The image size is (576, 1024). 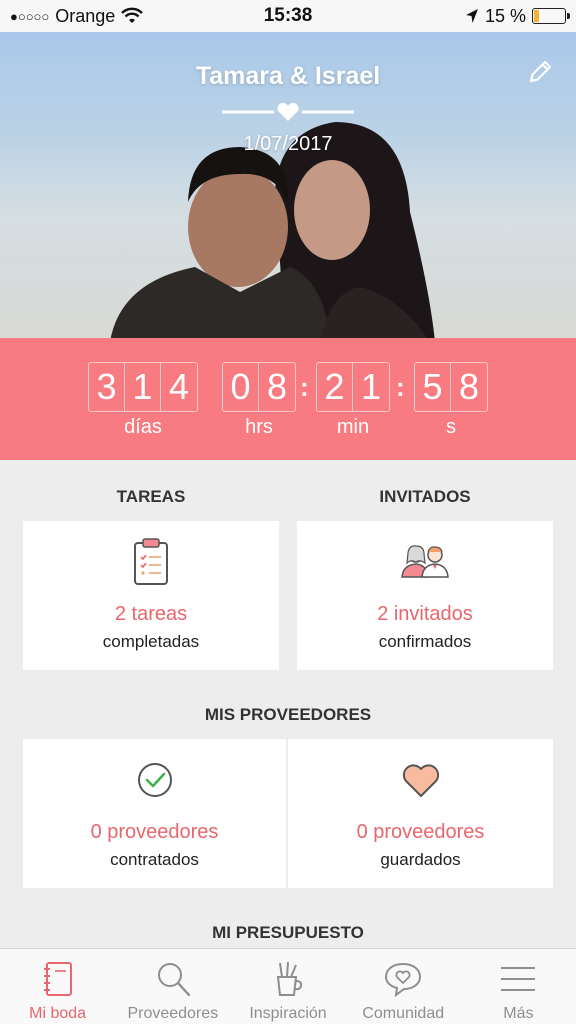 I want to click on countdown-days: 3 1 4, so click(x=143, y=387).